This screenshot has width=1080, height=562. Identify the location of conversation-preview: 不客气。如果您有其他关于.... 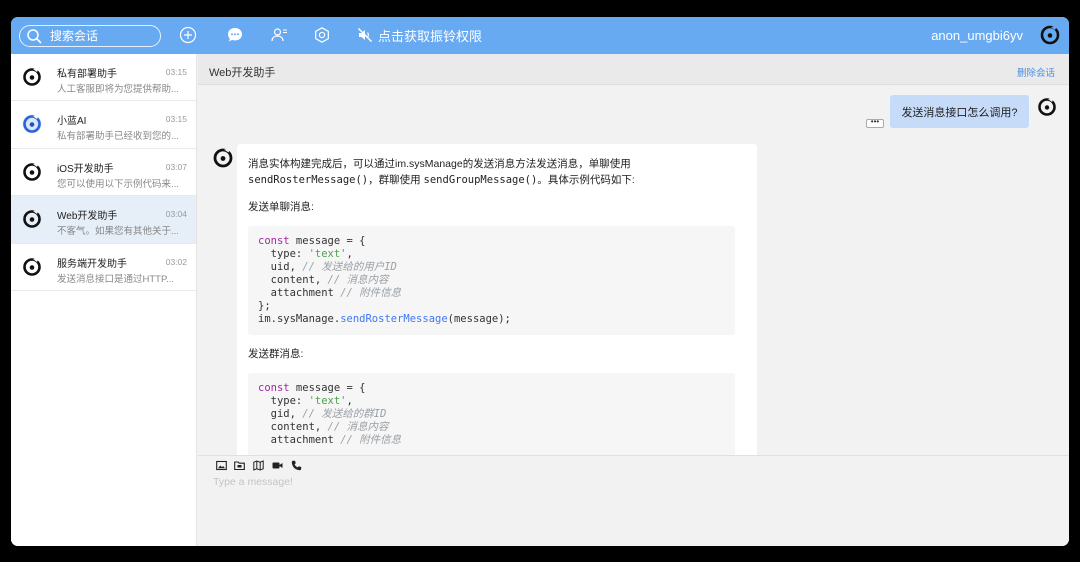
(118, 232).